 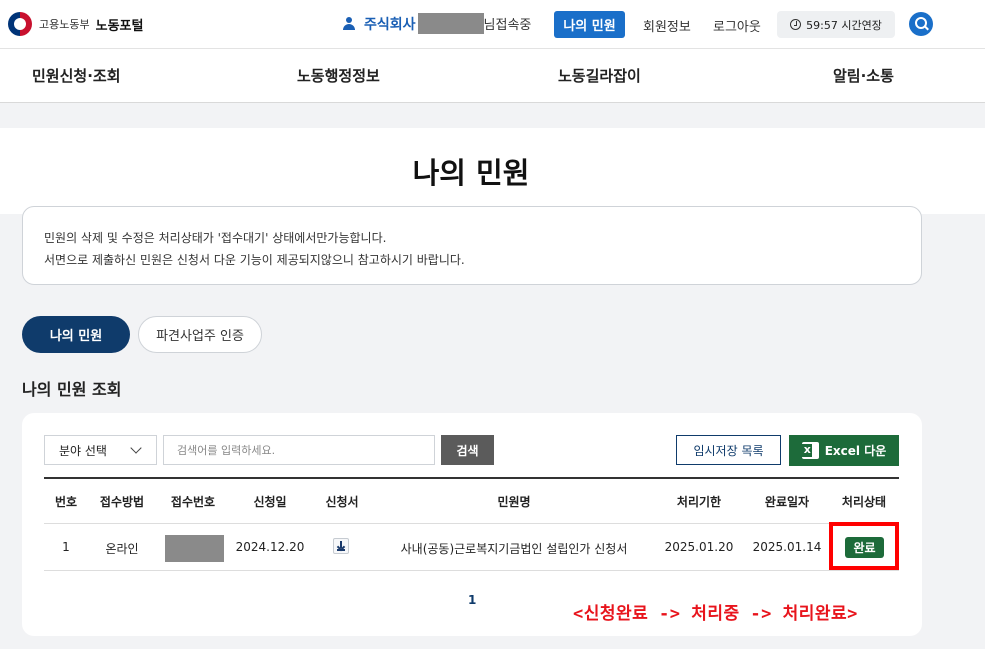 What do you see at coordinates (514, 548) in the screenshot?
I see `row-complaint-name: 사내(공동)근로복지기금법인 설립인가 신청서` at bounding box center [514, 548].